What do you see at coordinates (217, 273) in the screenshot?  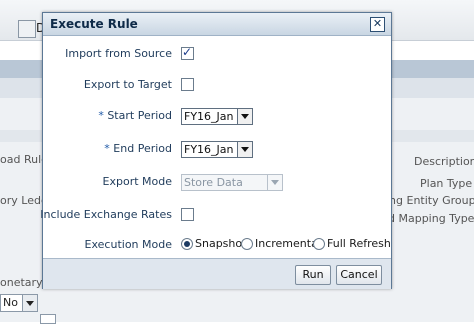 I see `dialog-footer: Run Cancel` at bounding box center [217, 273].